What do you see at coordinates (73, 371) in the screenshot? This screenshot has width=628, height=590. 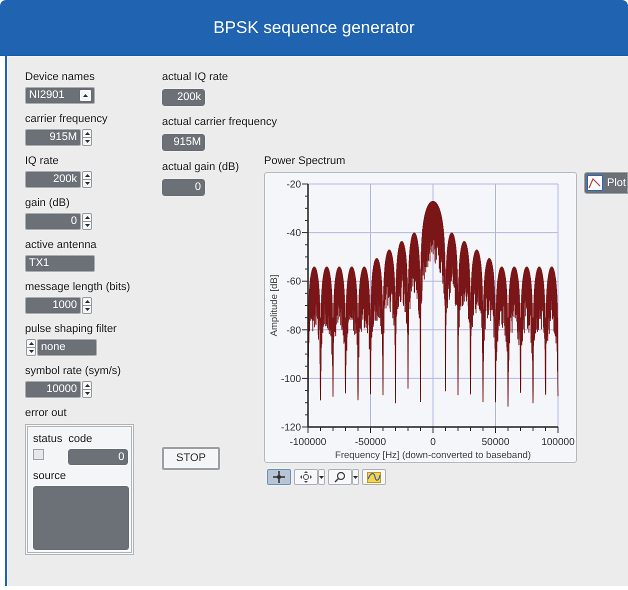 I see `control-label: symbol rate (sym/s)` at bounding box center [73, 371].